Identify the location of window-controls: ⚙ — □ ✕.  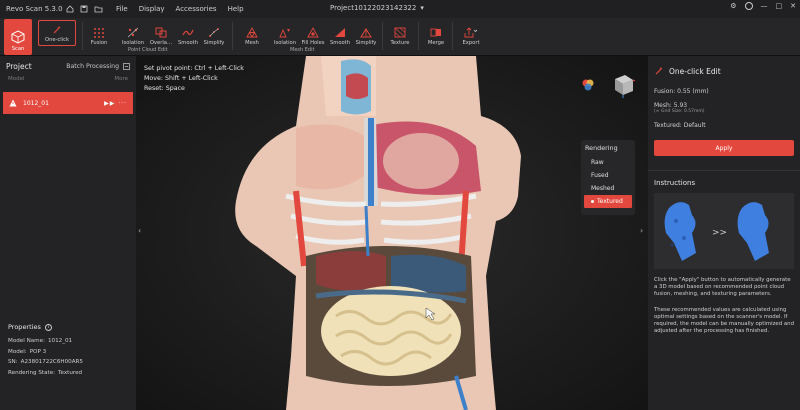
(763, 6).